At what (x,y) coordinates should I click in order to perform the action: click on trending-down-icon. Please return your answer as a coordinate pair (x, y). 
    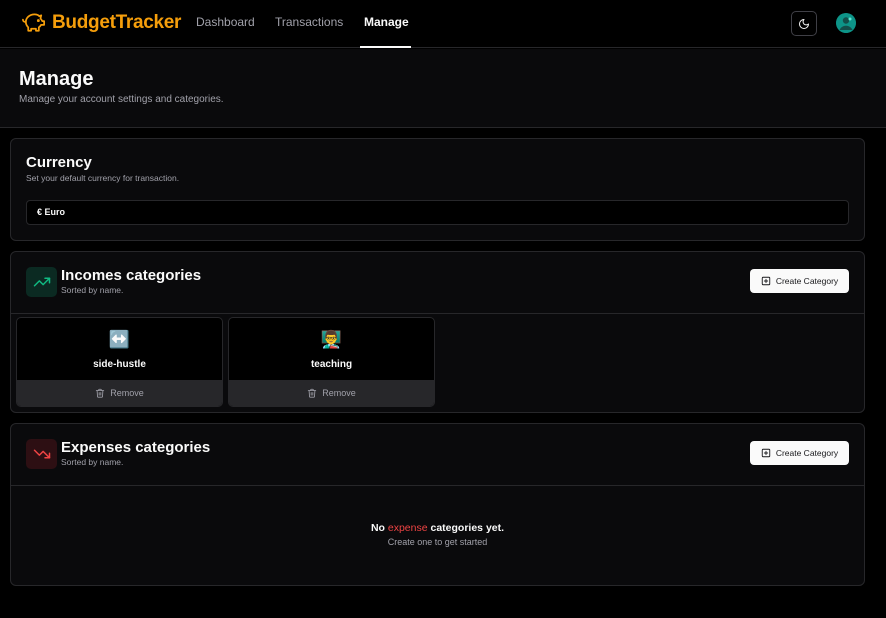
    Looking at the image, I should click on (41, 454).